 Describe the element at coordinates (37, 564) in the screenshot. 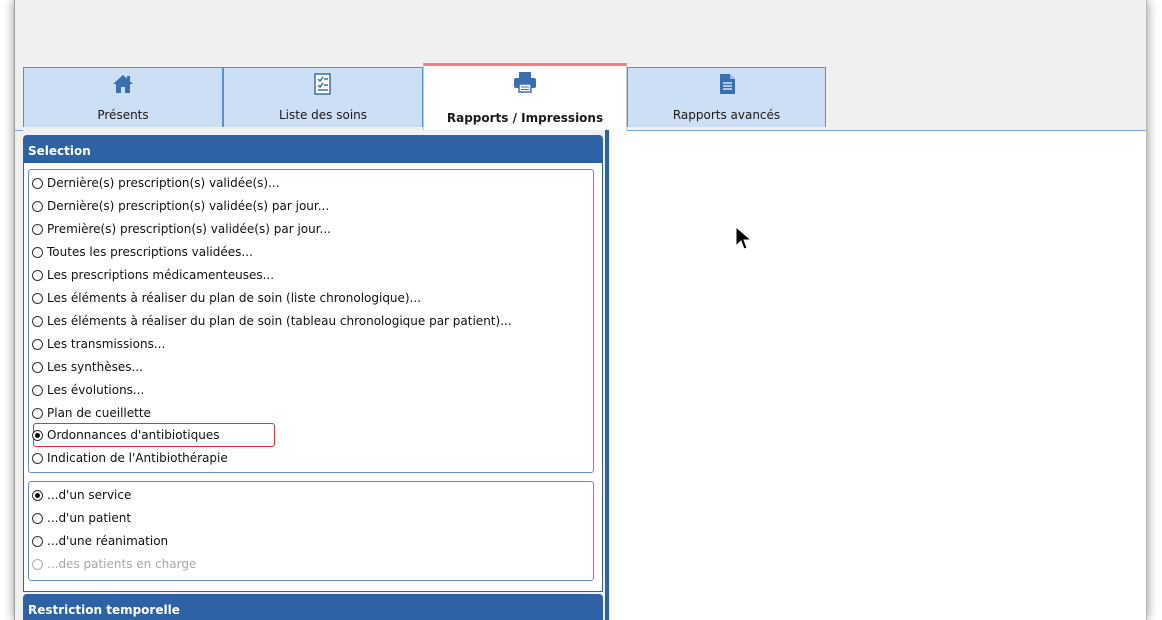

I see `radio-button-disabled` at that location.